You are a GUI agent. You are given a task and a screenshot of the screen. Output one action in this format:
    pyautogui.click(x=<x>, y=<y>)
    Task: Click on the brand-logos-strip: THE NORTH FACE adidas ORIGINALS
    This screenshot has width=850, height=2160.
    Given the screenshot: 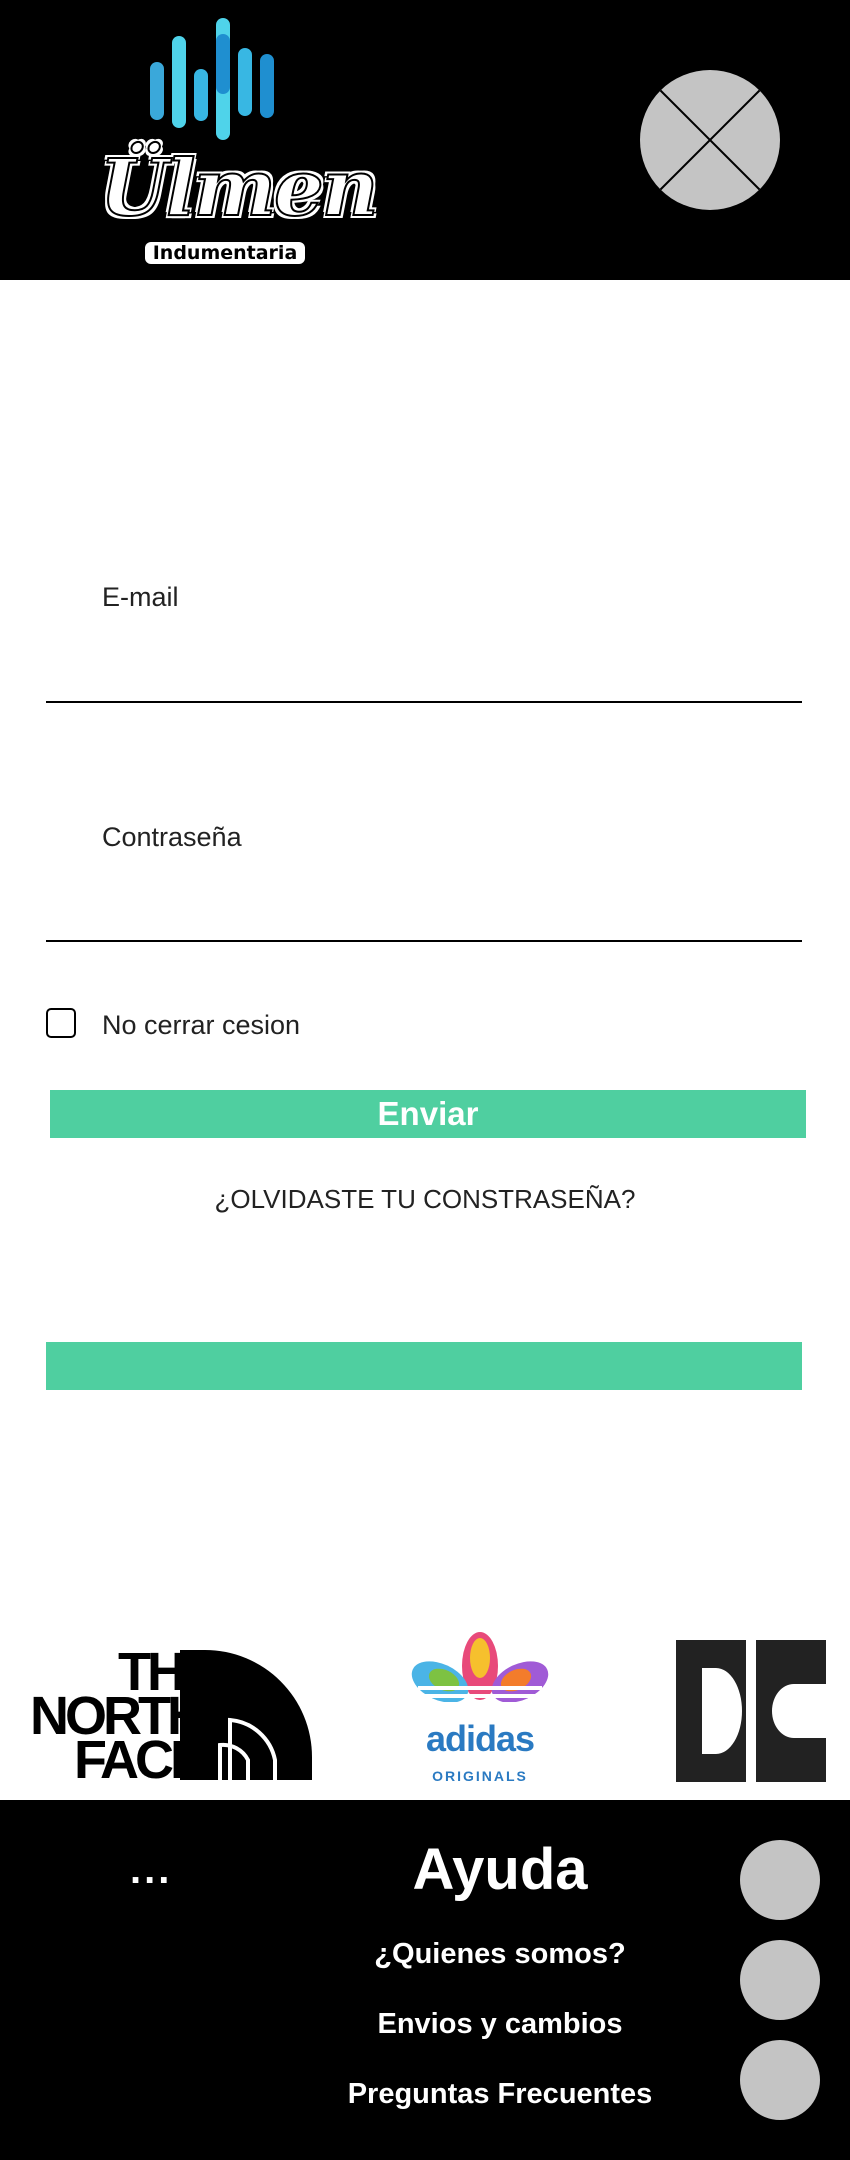 What is the action you would take?
    pyautogui.click(x=425, y=1710)
    